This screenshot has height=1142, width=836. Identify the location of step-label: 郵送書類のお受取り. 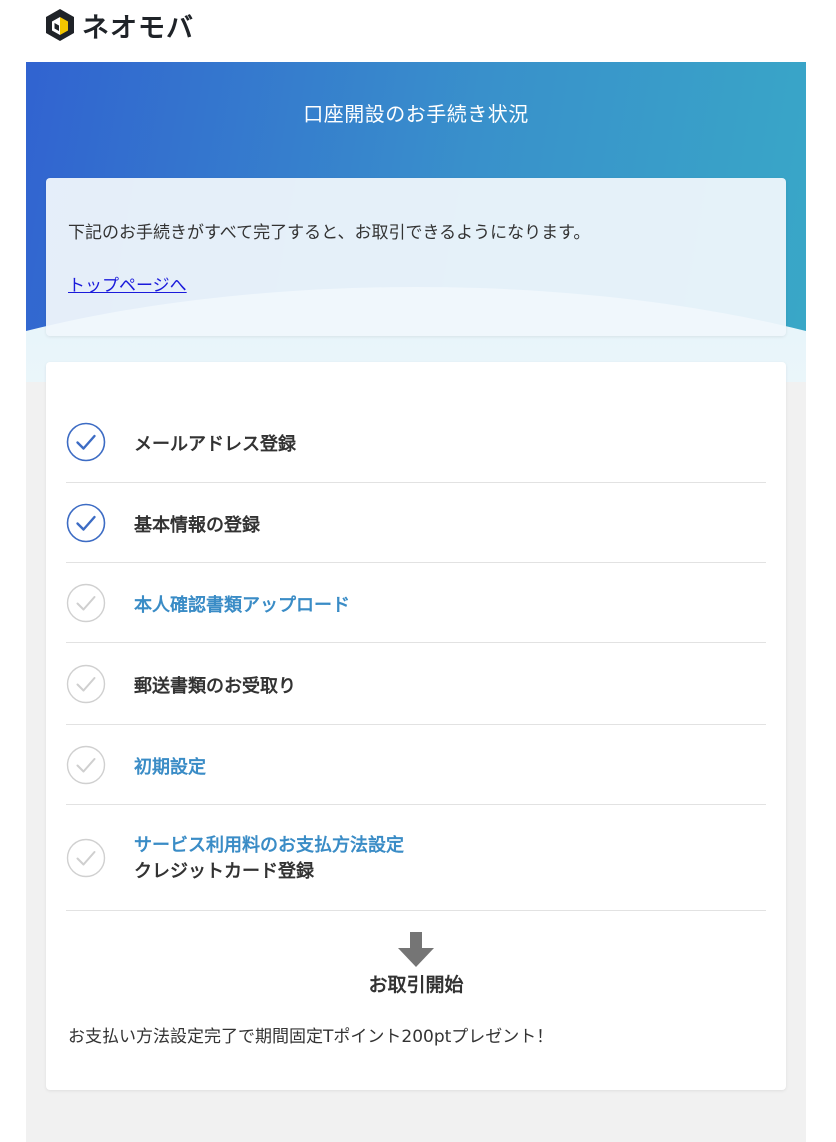
(215, 686).